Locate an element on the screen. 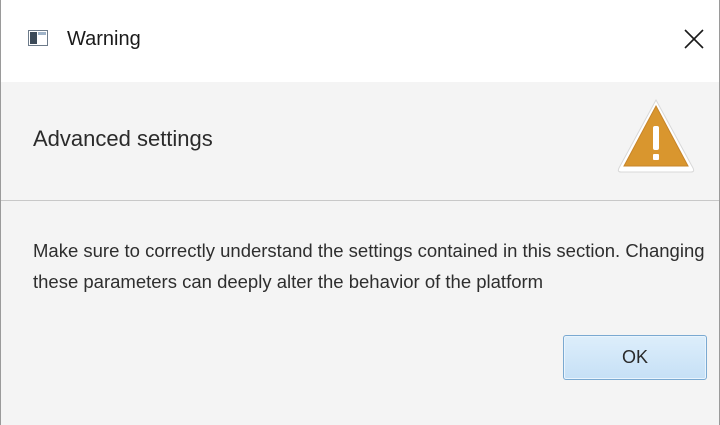 This screenshot has width=720, height=425. window-app-icon is located at coordinates (38, 38).